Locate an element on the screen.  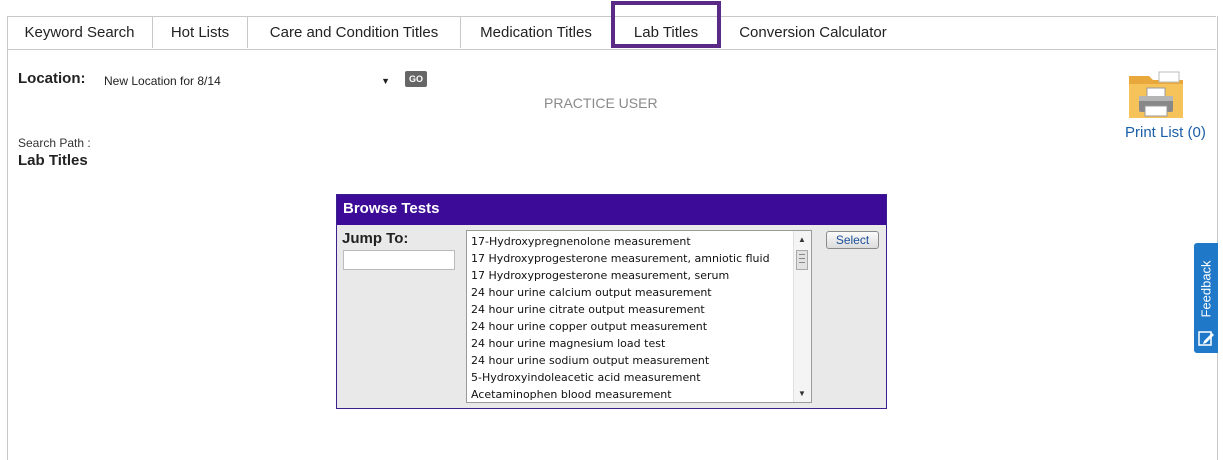
user-name: PRACTICE USER is located at coordinates (601, 103).